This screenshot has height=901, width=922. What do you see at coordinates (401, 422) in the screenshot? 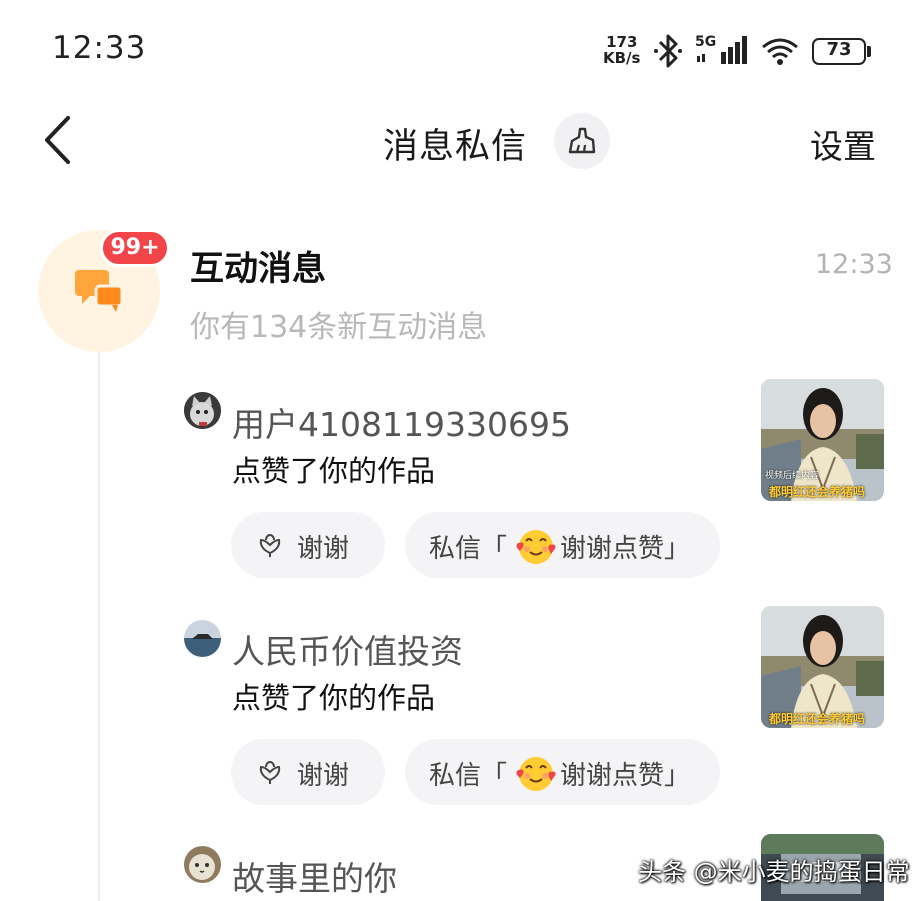
I see `user-name: 用户4108119330695` at bounding box center [401, 422].